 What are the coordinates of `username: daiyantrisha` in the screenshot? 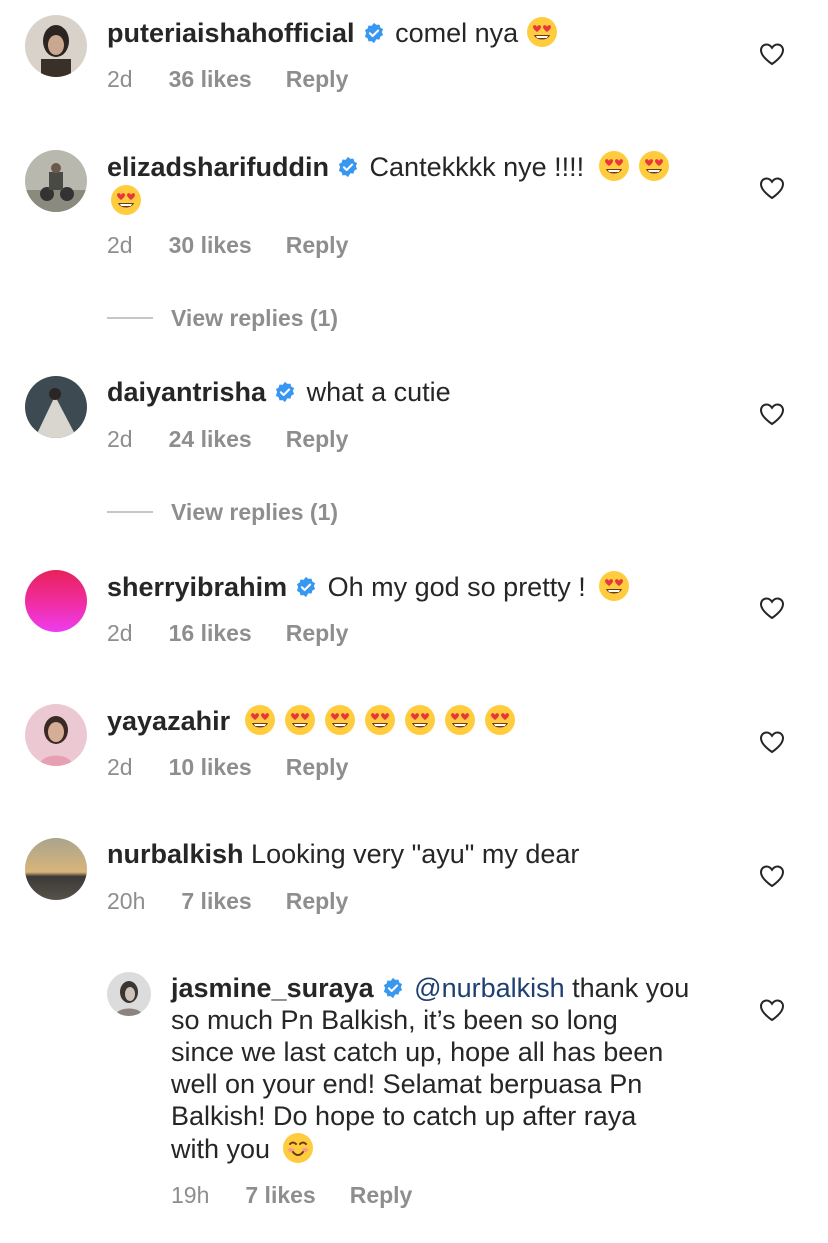 It's located at (186, 392).